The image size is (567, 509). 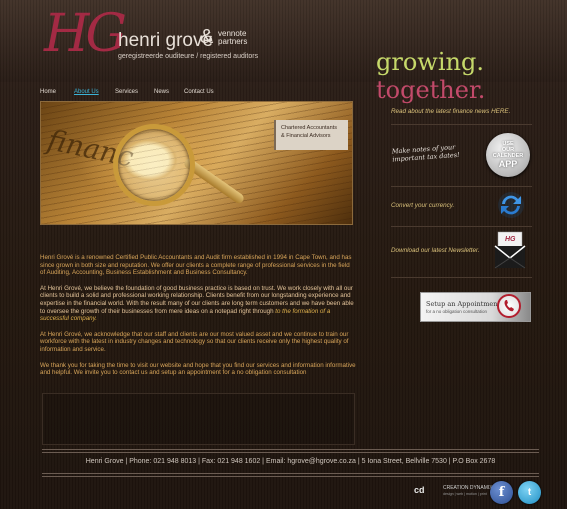 What do you see at coordinates (233, 41) in the screenshot?
I see `logo-partners-line2: partners` at bounding box center [233, 41].